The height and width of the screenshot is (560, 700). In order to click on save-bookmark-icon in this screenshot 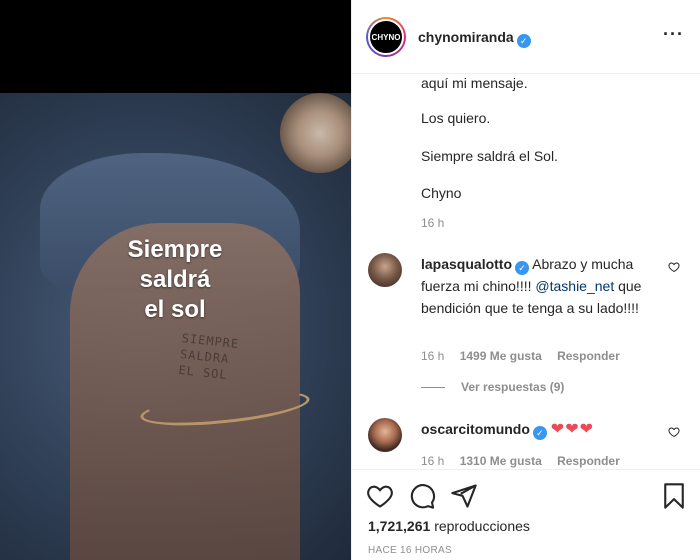, I will do `click(674, 496)`.